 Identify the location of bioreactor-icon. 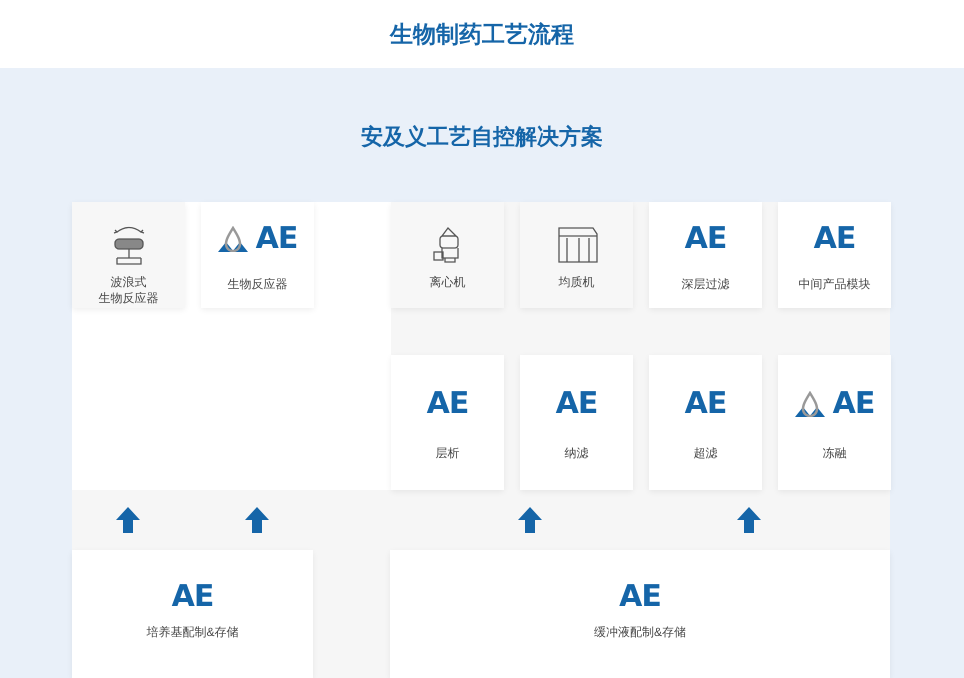
(129, 245).